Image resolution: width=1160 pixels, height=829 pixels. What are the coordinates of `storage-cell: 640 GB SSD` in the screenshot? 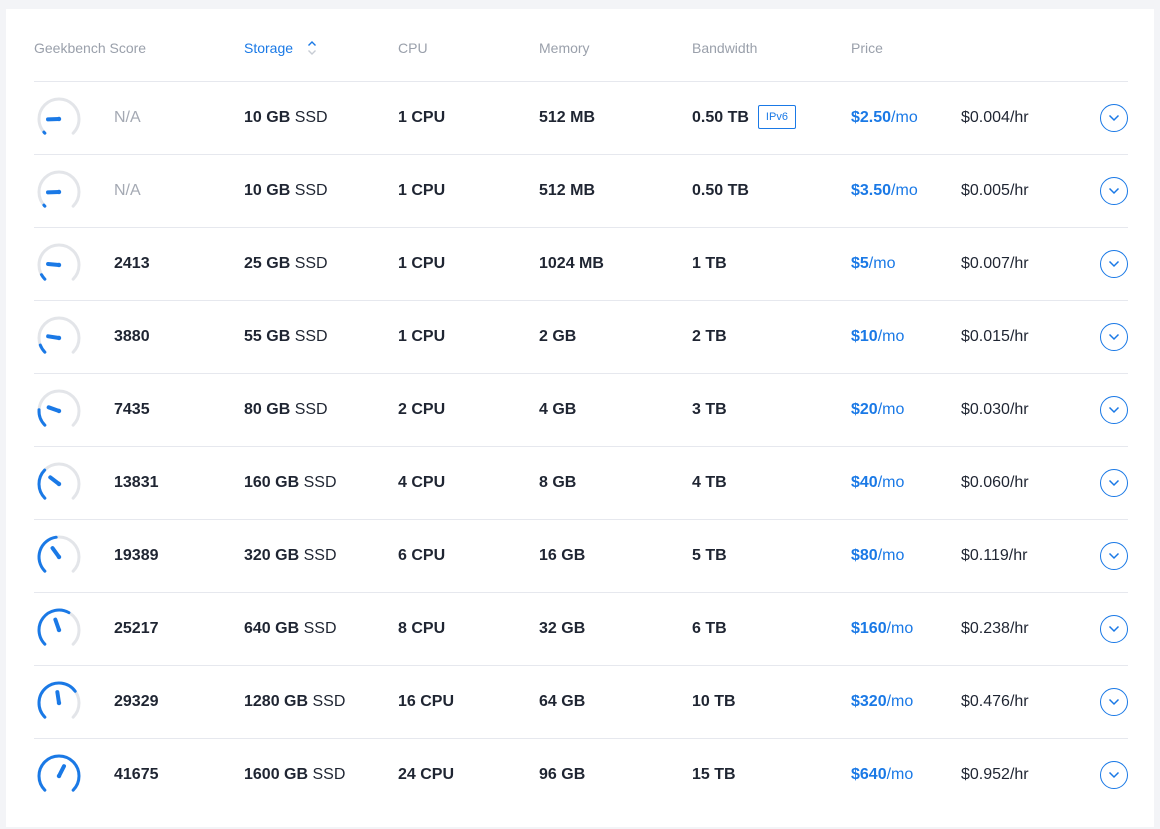 It's located at (290, 629).